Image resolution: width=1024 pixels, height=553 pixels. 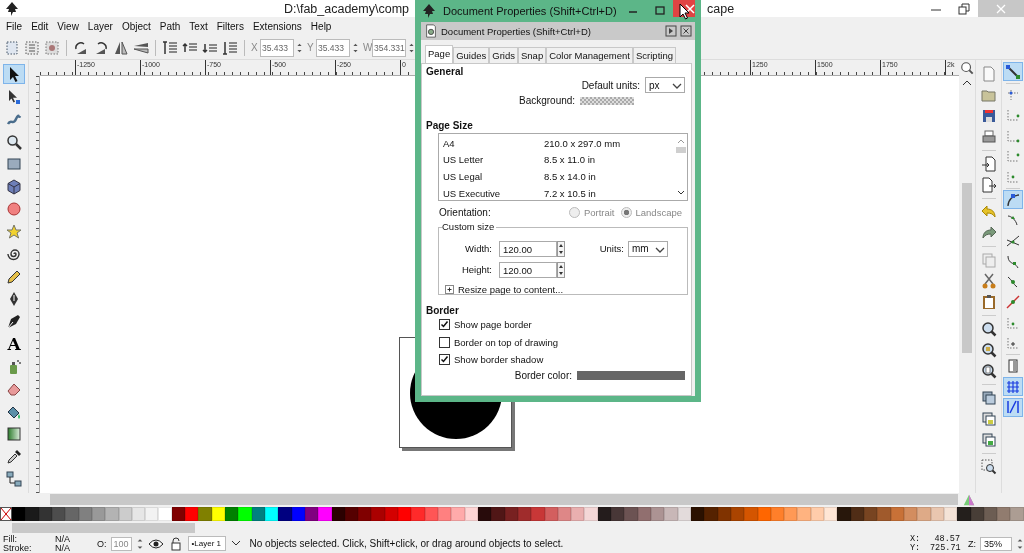 I want to click on section-heading: Border, so click(x=443, y=310).